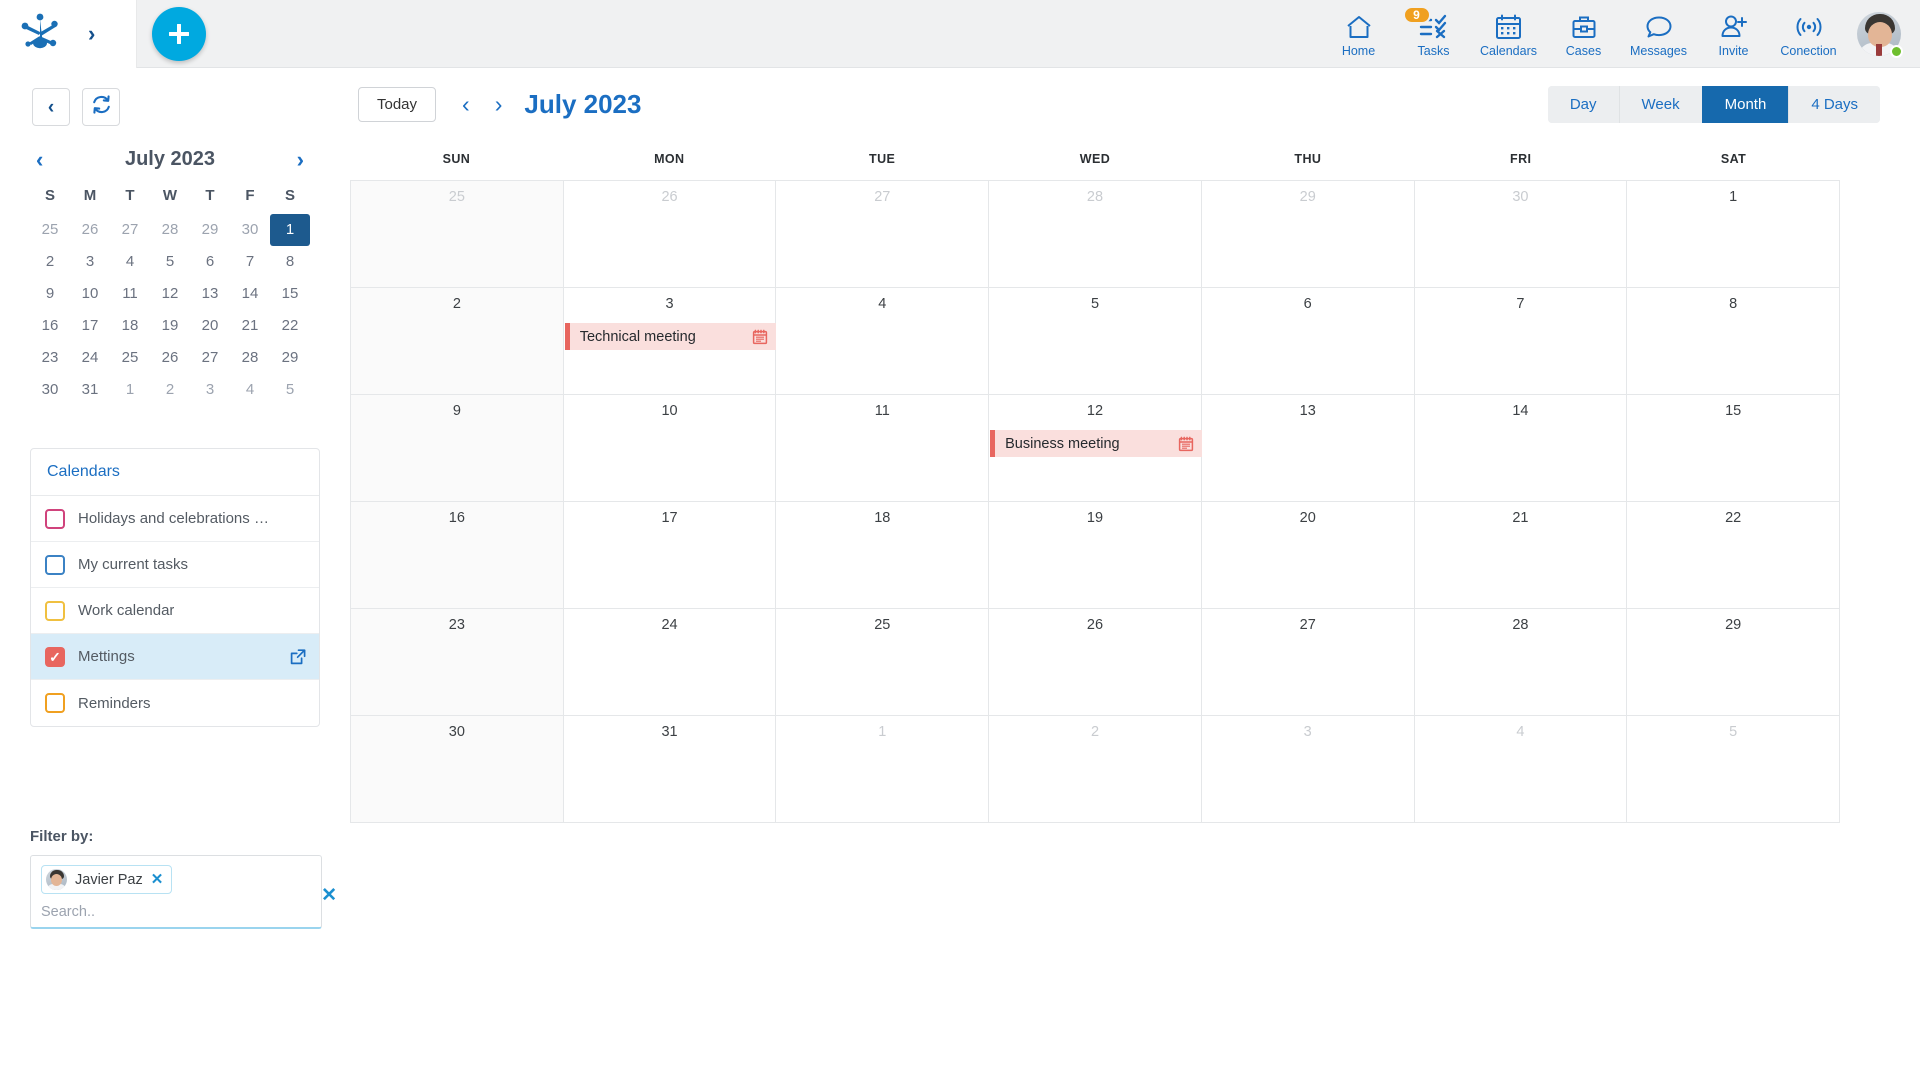 The height and width of the screenshot is (1080, 1920). What do you see at coordinates (91, 33) in the screenshot?
I see `sidebar-expand-chevron-icon: ›` at bounding box center [91, 33].